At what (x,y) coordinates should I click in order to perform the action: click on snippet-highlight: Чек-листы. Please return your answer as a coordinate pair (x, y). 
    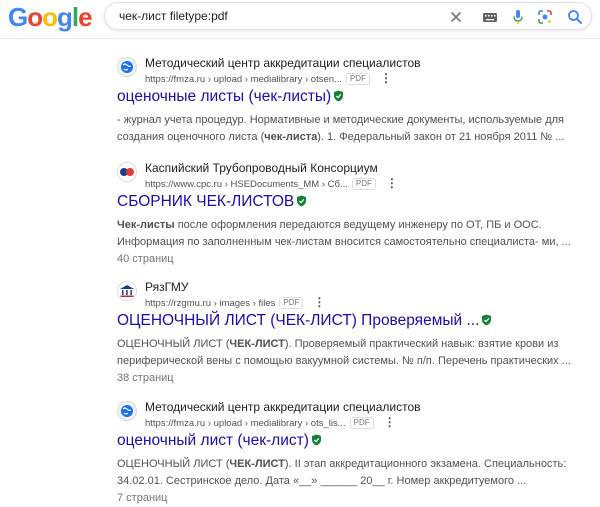
    Looking at the image, I should click on (146, 225).